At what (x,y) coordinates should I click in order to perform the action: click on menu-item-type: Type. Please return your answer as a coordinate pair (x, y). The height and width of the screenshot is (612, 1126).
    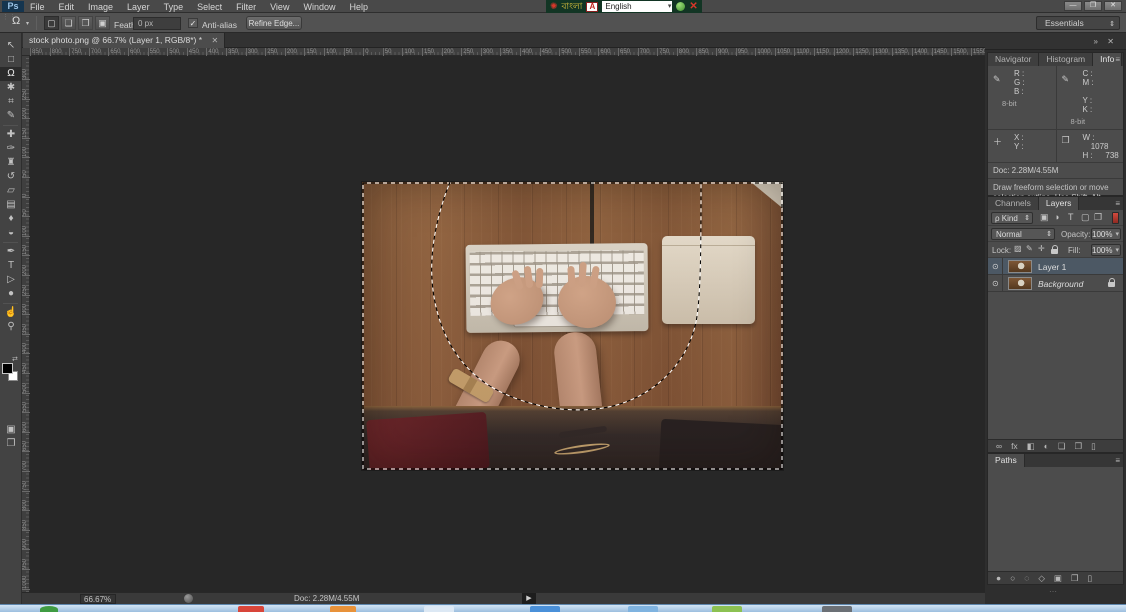
    Looking at the image, I should click on (174, 7).